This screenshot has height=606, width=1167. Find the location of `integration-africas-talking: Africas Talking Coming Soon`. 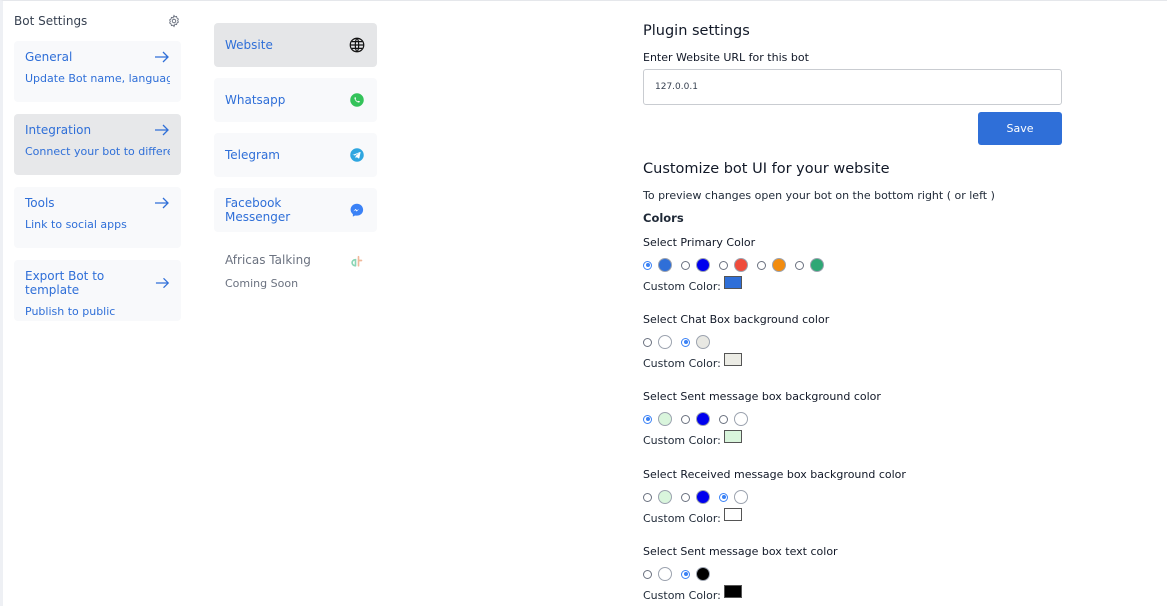

integration-africas-talking: Africas Talking Coming Soon is located at coordinates (295, 273).